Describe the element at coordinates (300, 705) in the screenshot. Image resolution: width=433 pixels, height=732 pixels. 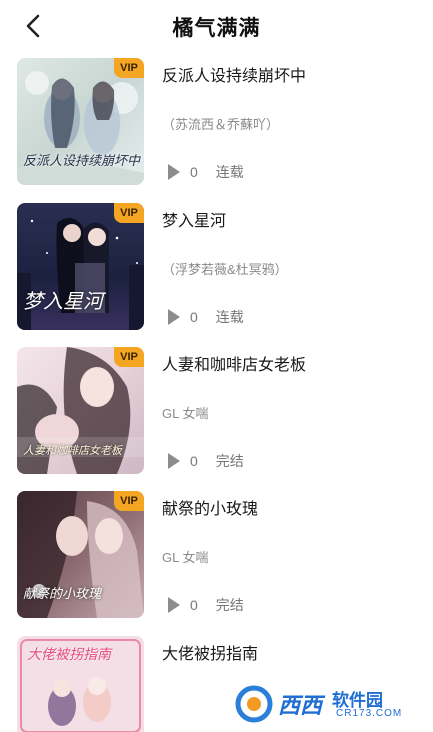
I see `watermark-brand: 西西` at that location.